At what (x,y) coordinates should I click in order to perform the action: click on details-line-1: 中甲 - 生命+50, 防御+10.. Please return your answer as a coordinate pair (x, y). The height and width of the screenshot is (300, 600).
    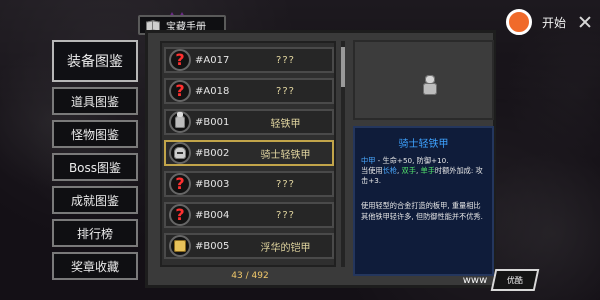
    Looking at the image, I should click on (423, 161).